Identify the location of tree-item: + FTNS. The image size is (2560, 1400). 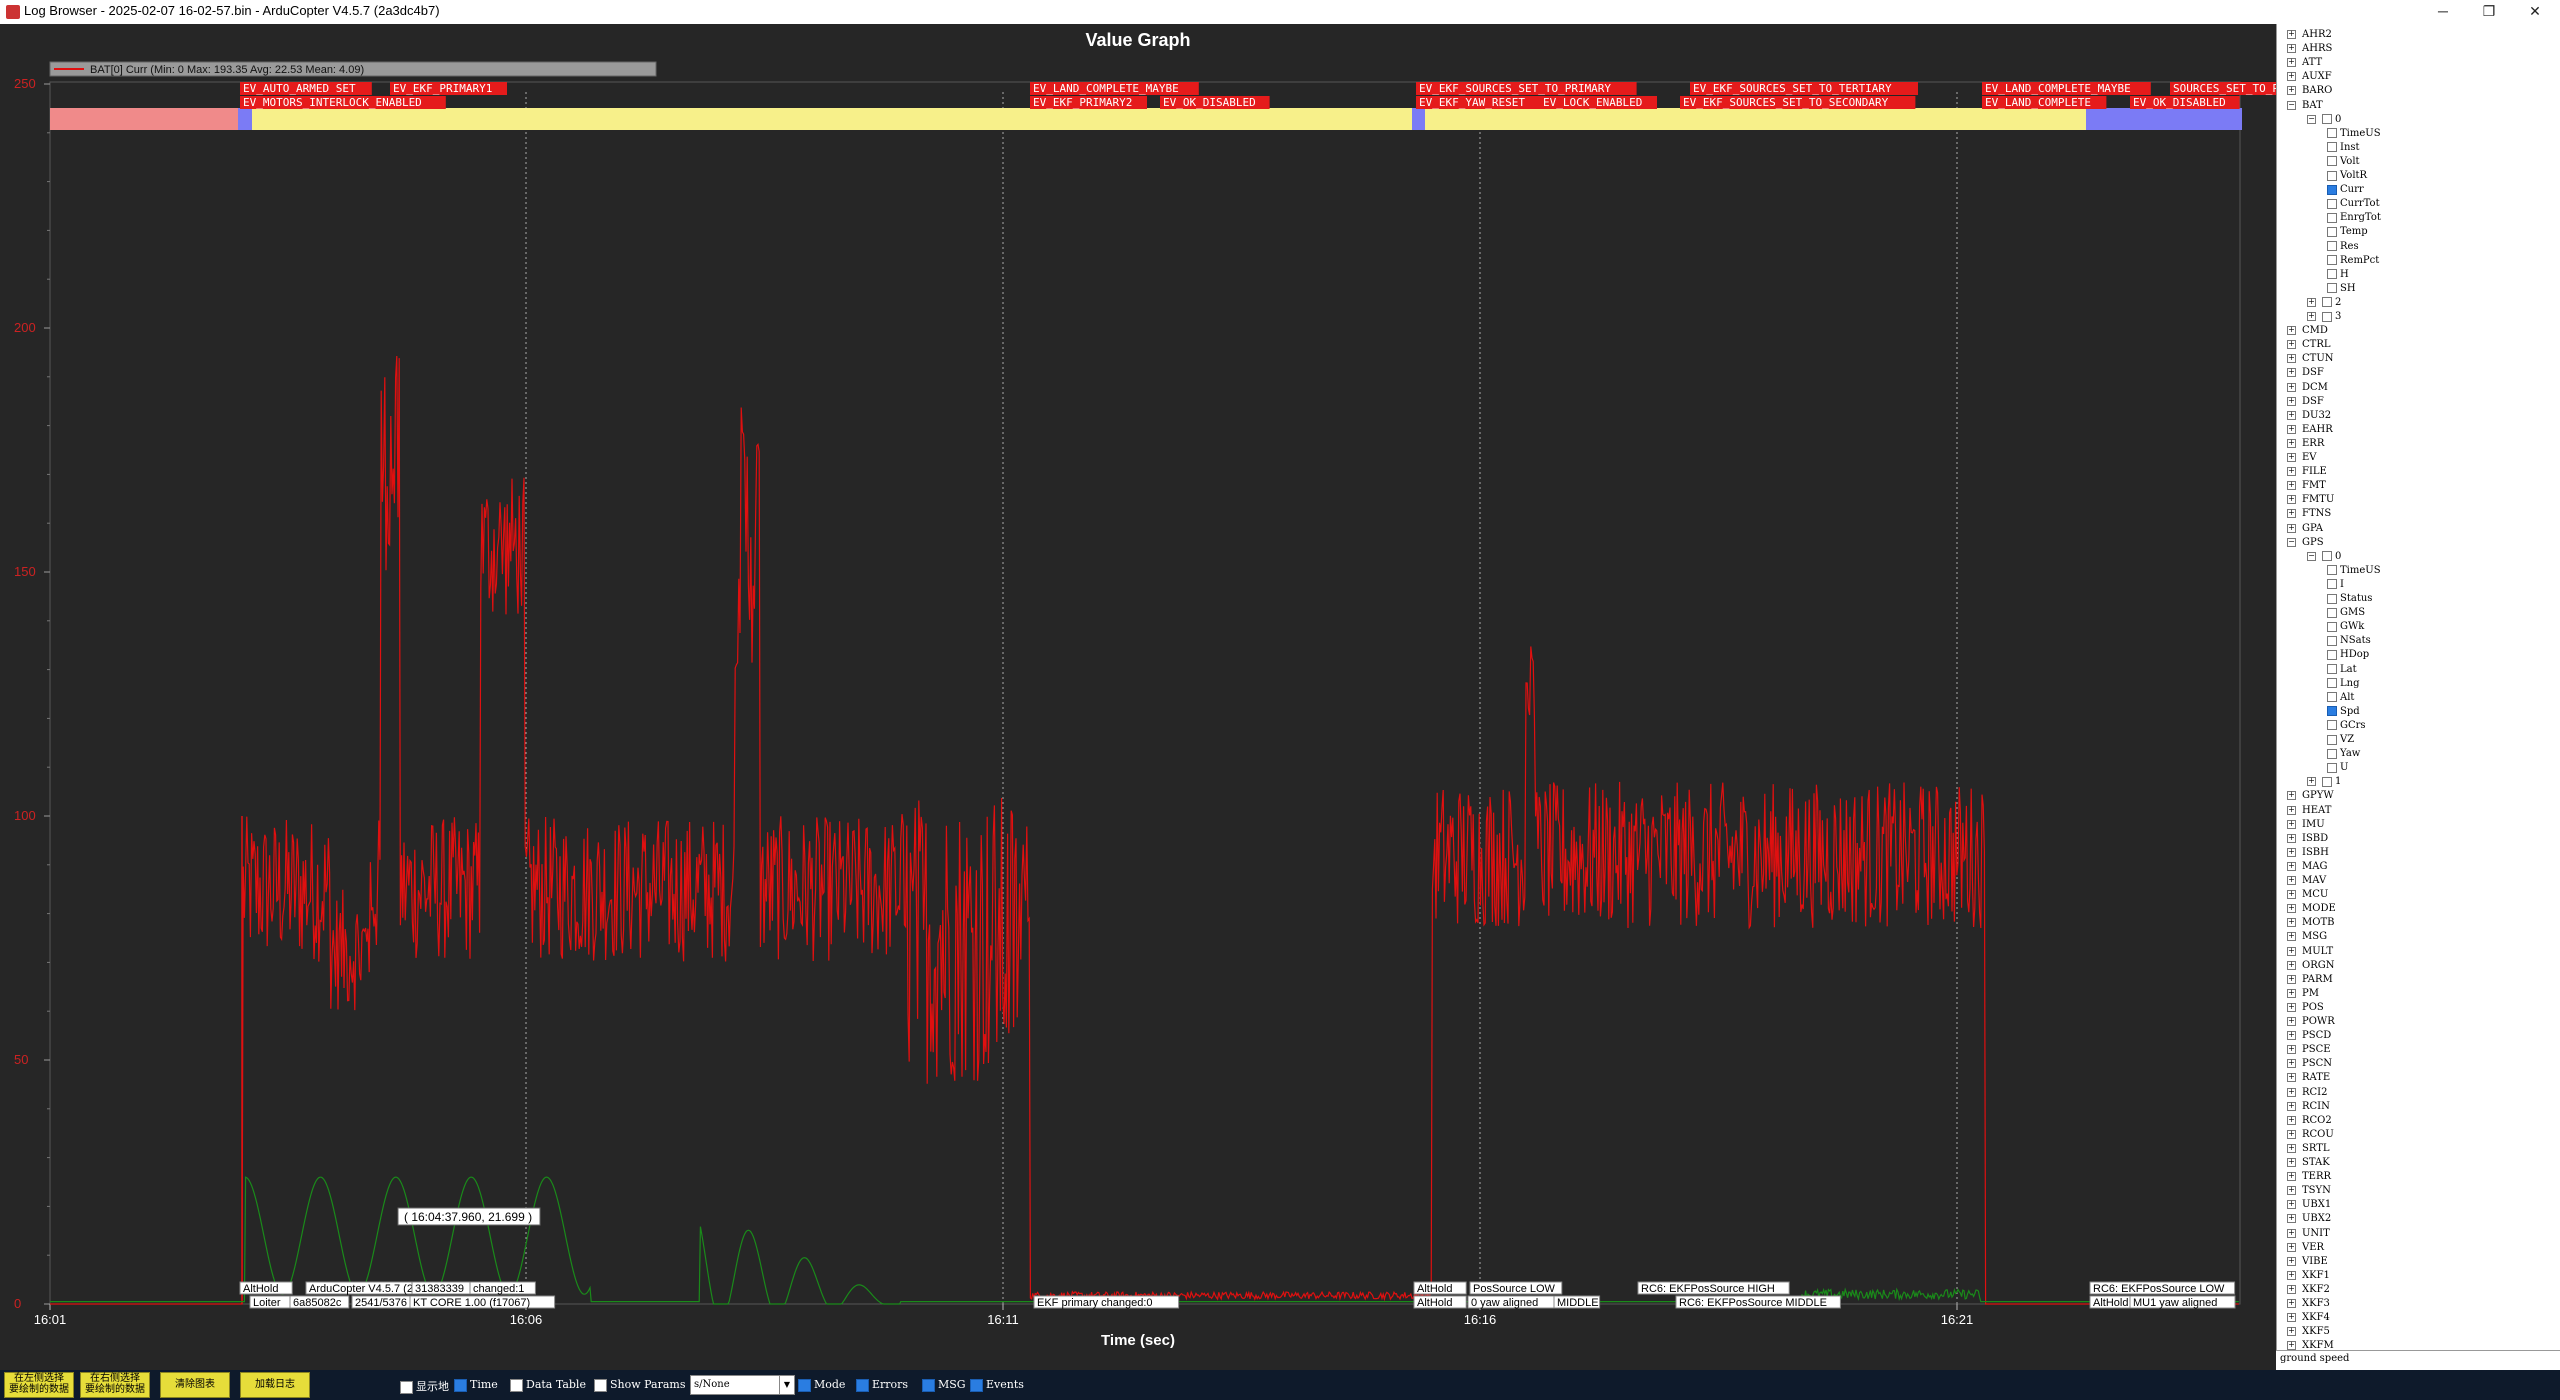
(2309, 513).